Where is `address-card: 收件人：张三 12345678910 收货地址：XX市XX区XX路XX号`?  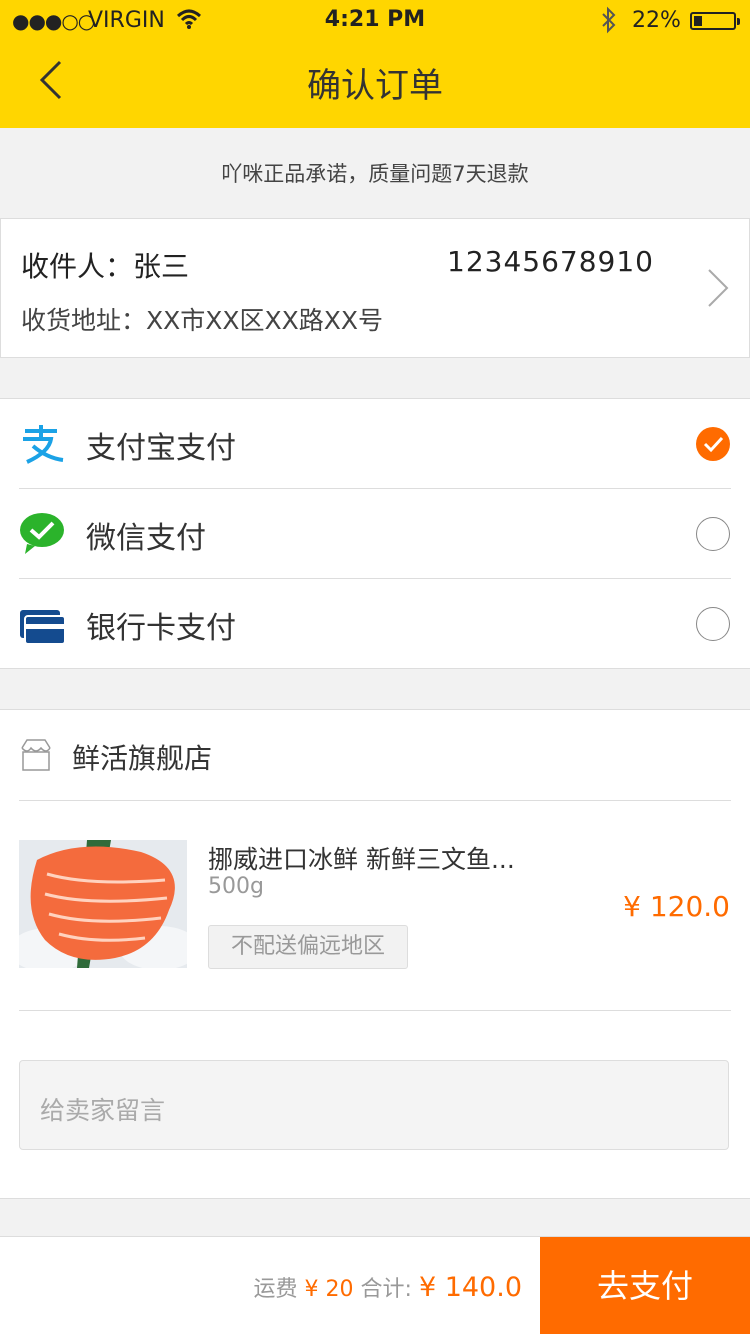
address-card: 收件人：张三 12345678910 收货地址：XX市XX区XX路XX号 is located at coordinates (375, 288).